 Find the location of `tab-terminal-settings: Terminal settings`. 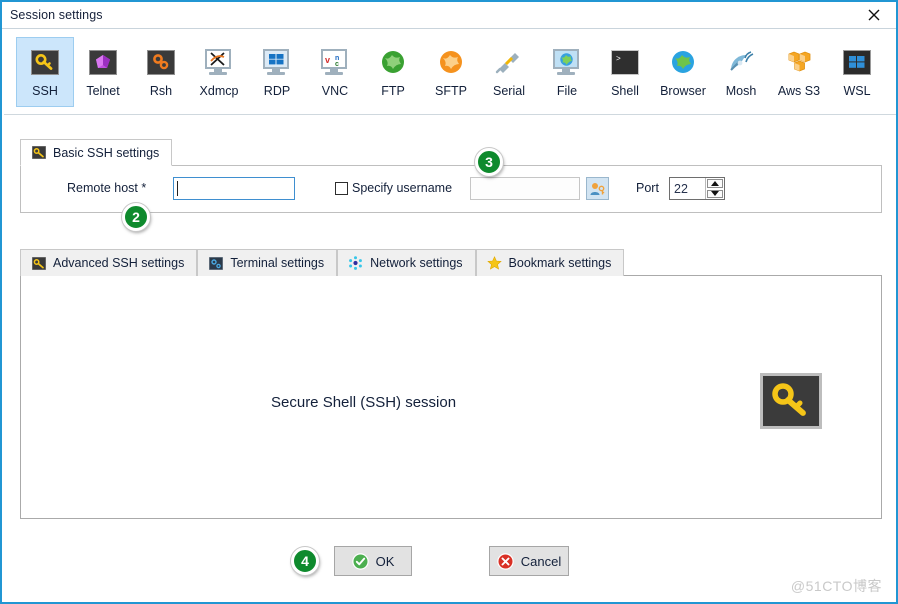

tab-terminal-settings: Terminal settings is located at coordinates (267, 262).